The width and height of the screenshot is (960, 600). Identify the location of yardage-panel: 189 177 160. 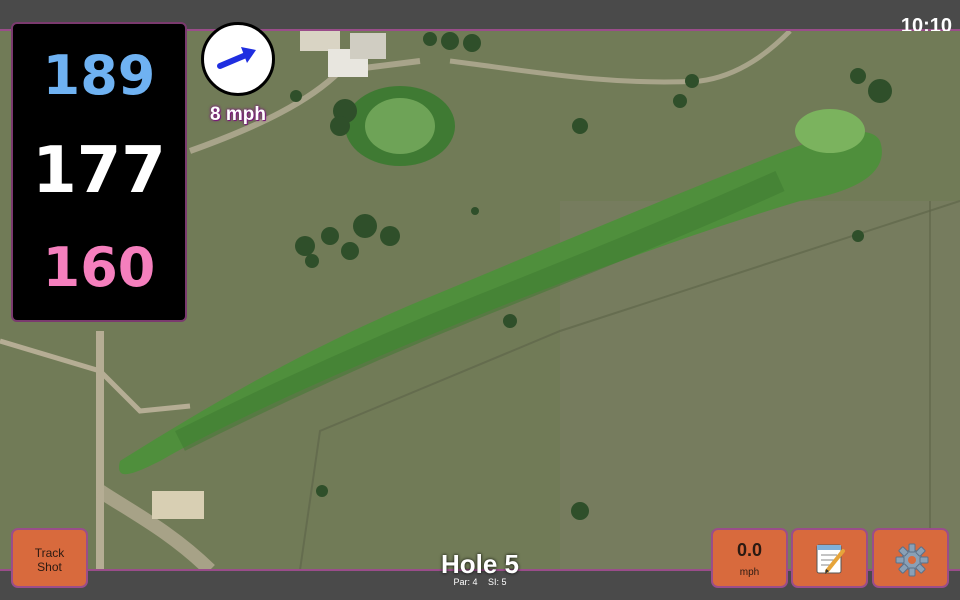
(99, 172).